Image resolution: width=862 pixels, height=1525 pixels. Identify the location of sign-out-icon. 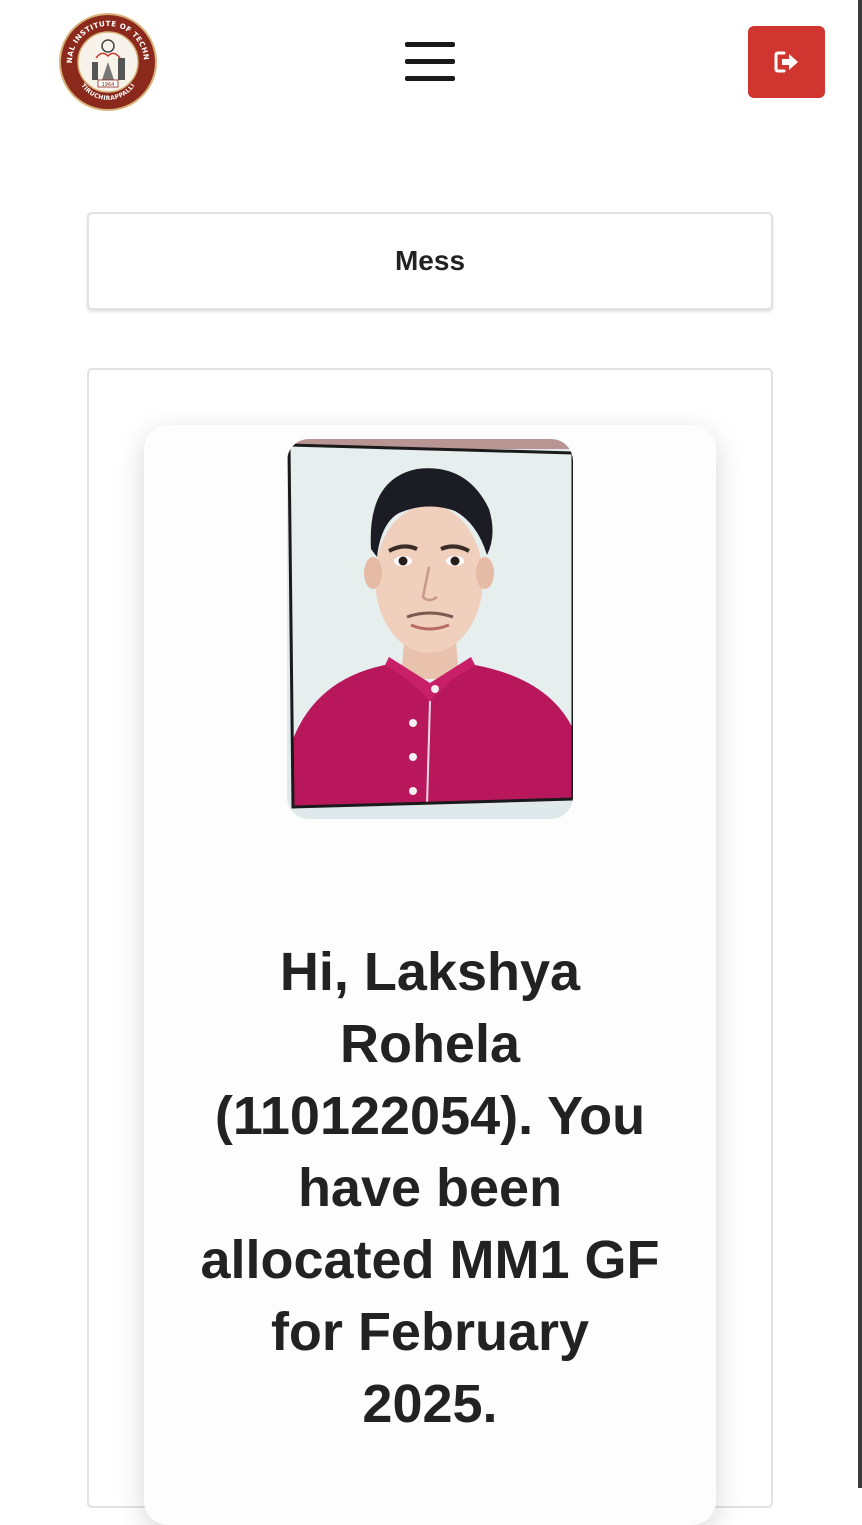
(786, 62).